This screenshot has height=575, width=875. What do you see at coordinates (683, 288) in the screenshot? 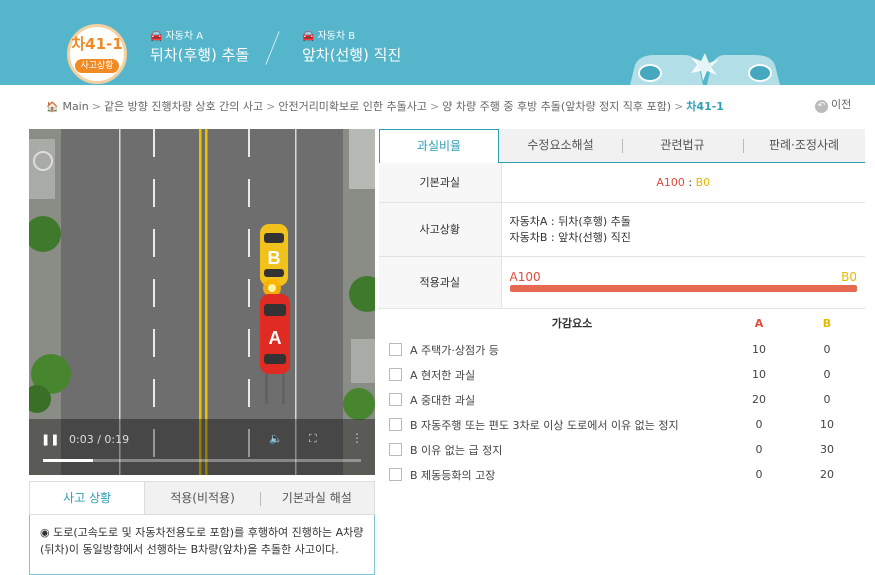
I see `applied-fault-bar` at bounding box center [683, 288].